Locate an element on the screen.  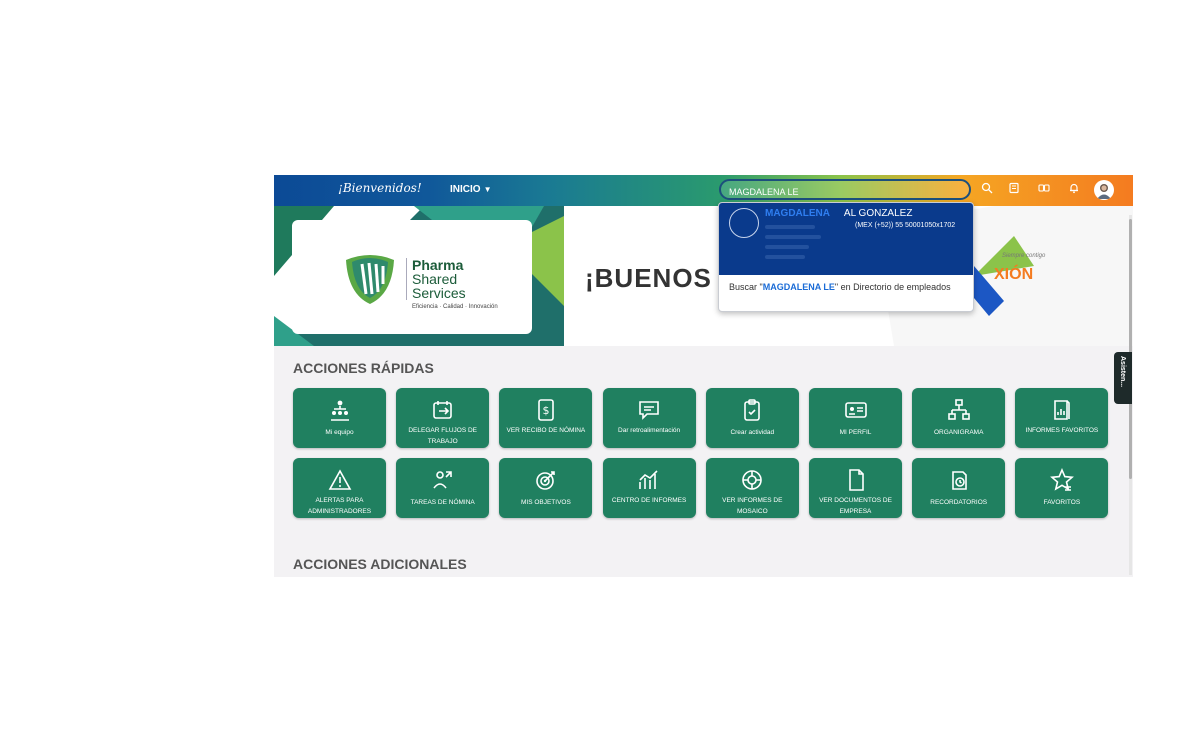
logo-tagline: Eficiencia · Calidad · Innovación is located at coordinates (455, 307).